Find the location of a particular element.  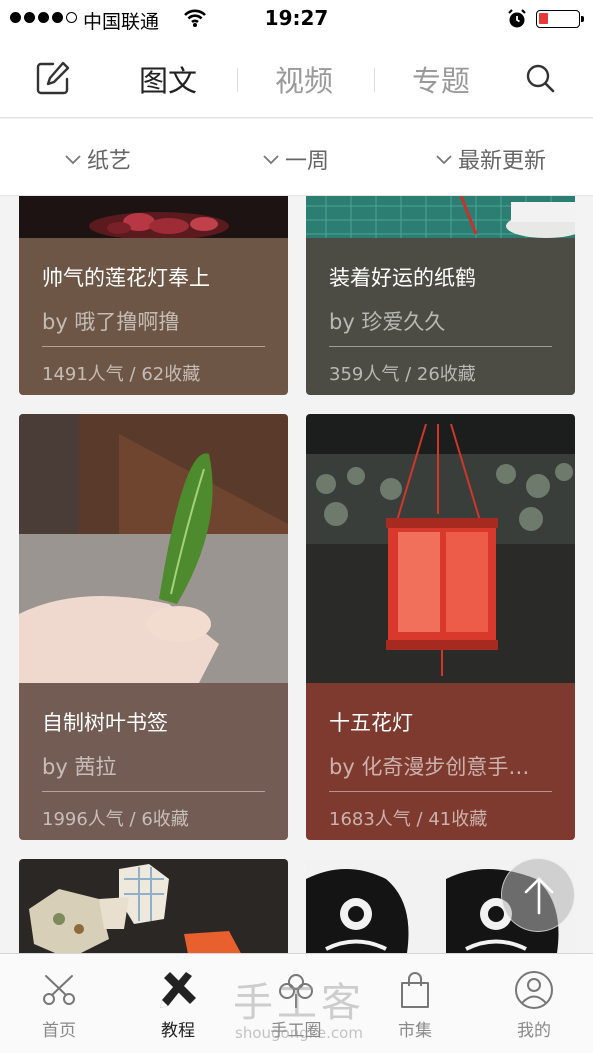

bottom-tab-bar: 首页 教程 手工圈 市集 我的 is located at coordinates (296, 1003).